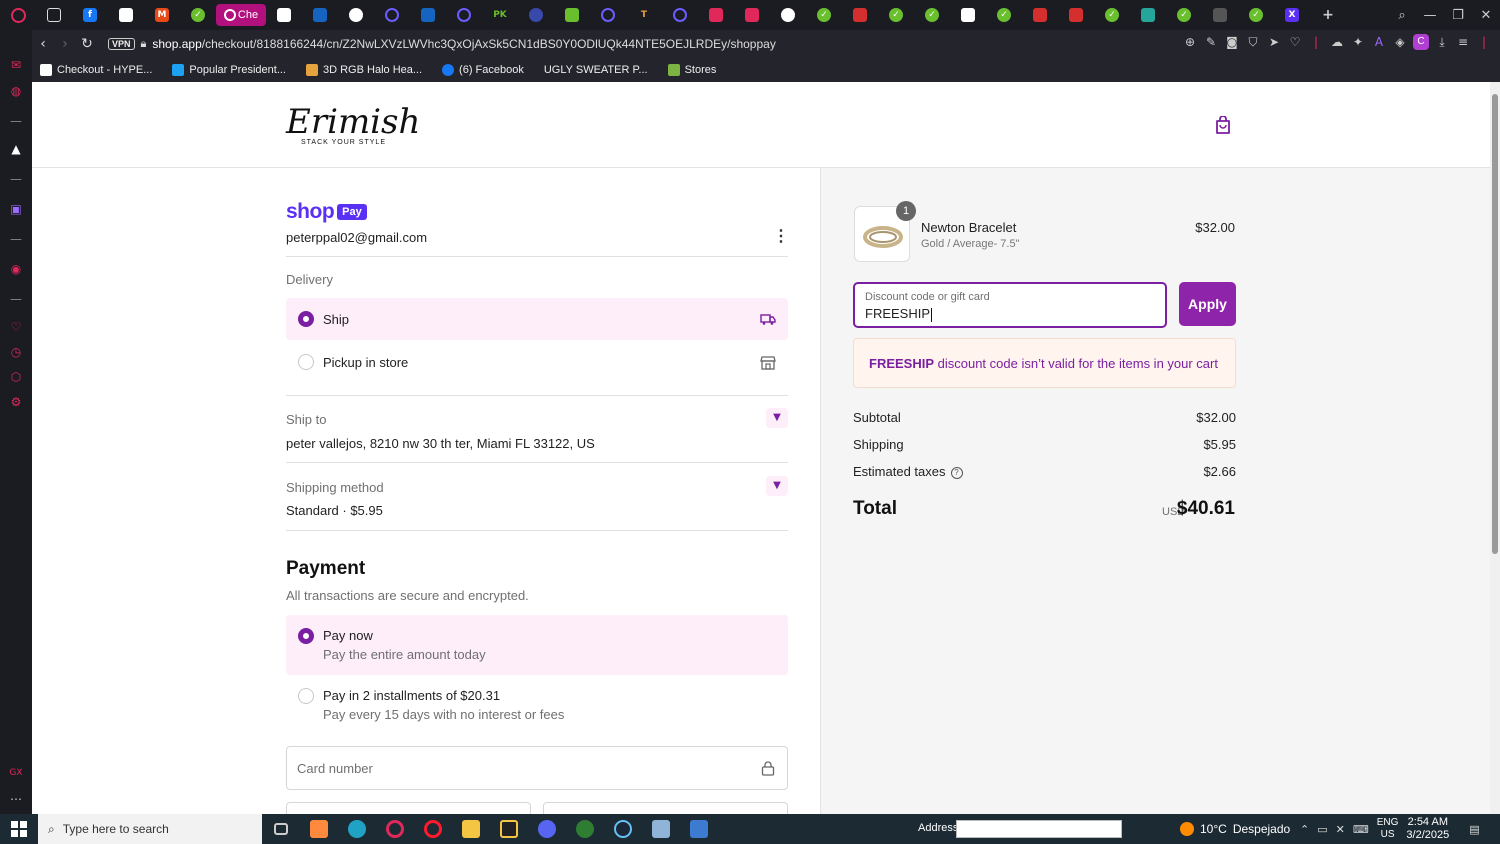 The width and height of the screenshot is (1500, 844). Describe the element at coordinates (1427, 829) in the screenshot. I see `clock: 2:54 AM 3/2/2025` at that location.